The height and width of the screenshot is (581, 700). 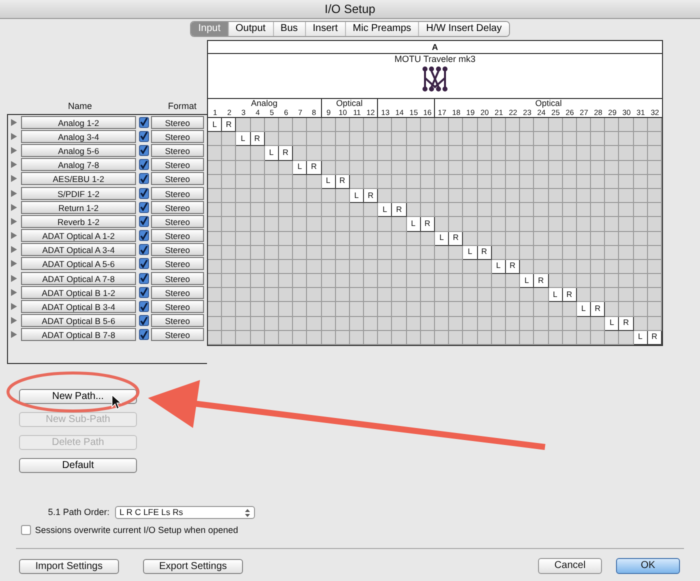 What do you see at coordinates (193, 566) in the screenshot?
I see `settings-button: Export Settings` at bounding box center [193, 566].